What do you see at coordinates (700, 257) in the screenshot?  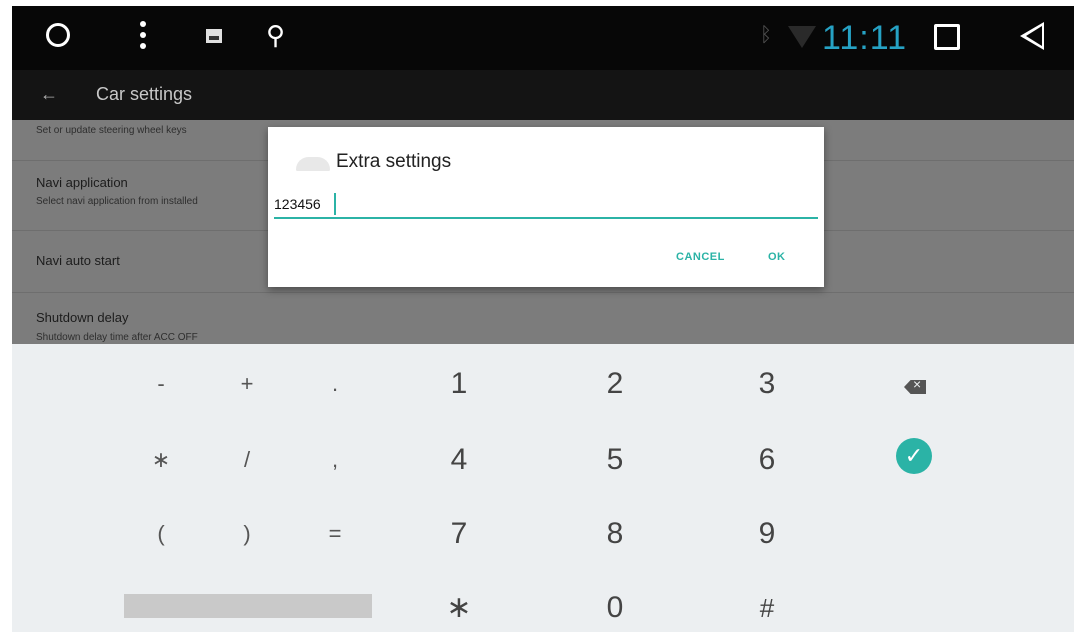 I see `cancel-button: CANCEL` at bounding box center [700, 257].